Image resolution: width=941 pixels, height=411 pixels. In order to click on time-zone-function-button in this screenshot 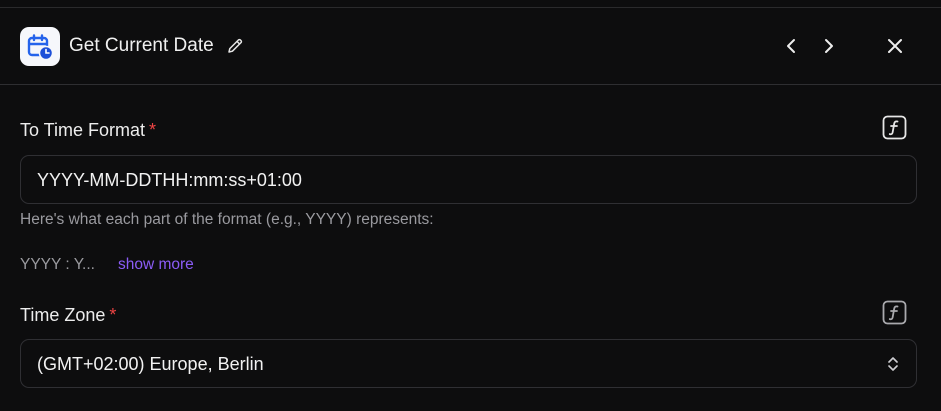, I will do `click(894, 312)`.